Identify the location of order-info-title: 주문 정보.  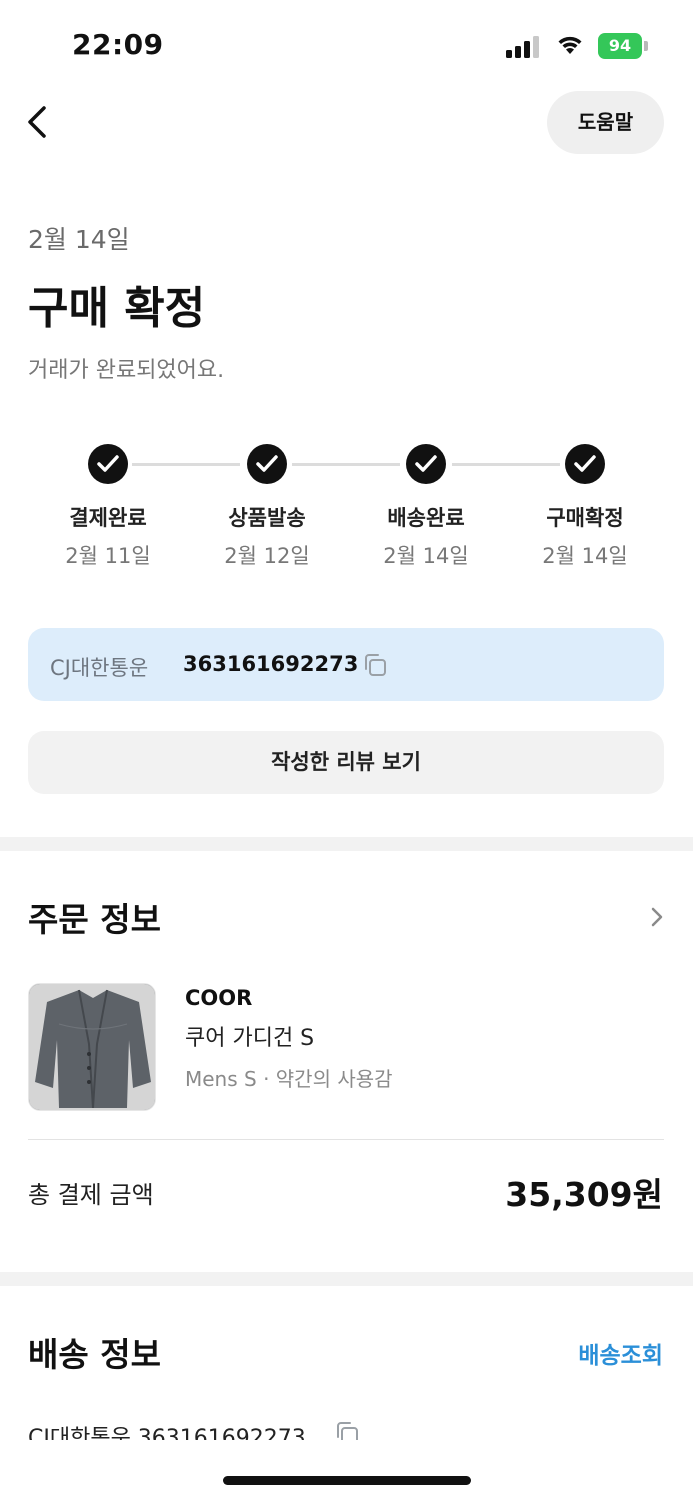
(94, 919).